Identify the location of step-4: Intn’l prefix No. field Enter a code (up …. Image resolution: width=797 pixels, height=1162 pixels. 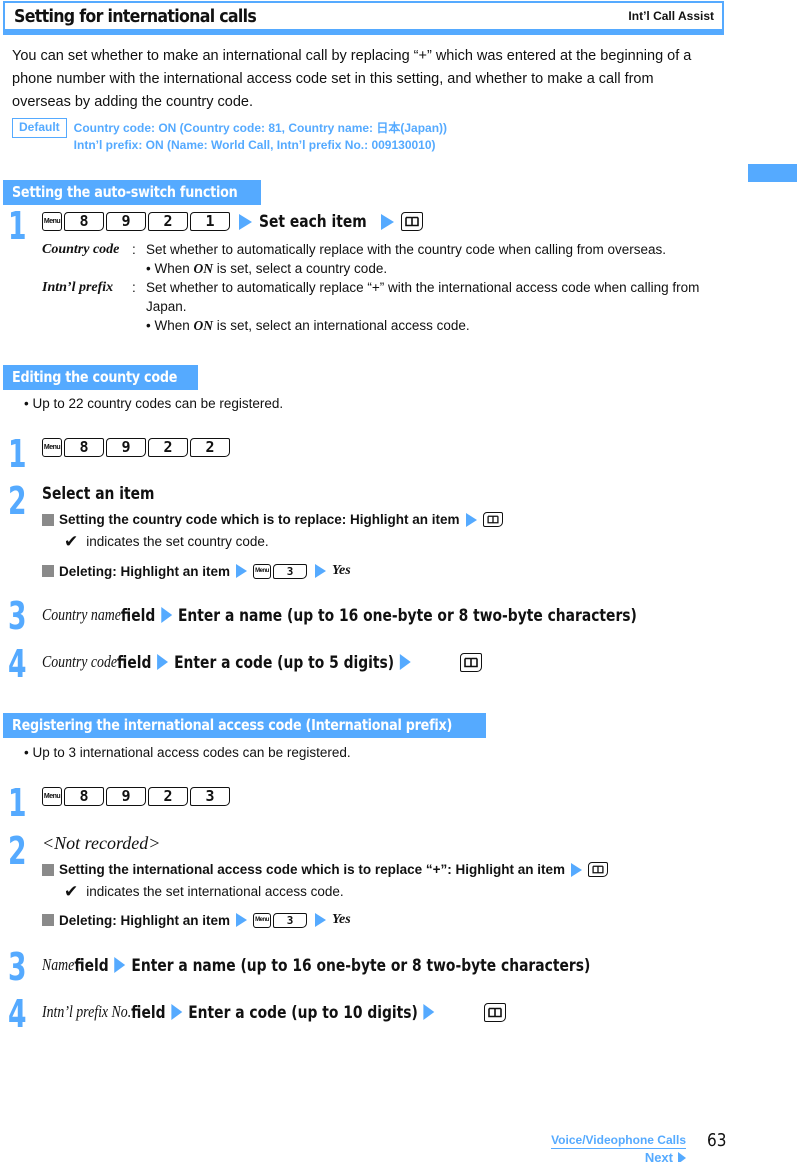
(275, 1012).